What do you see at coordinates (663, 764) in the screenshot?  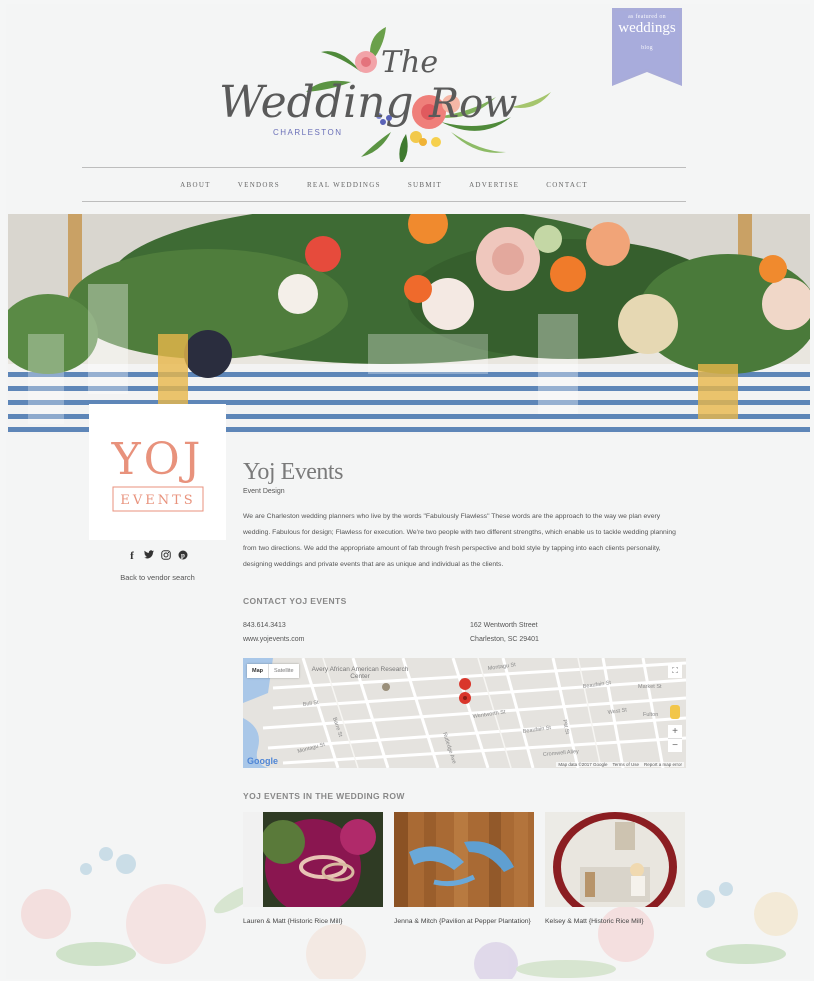 I see `map-report-link: Report a map error` at bounding box center [663, 764].